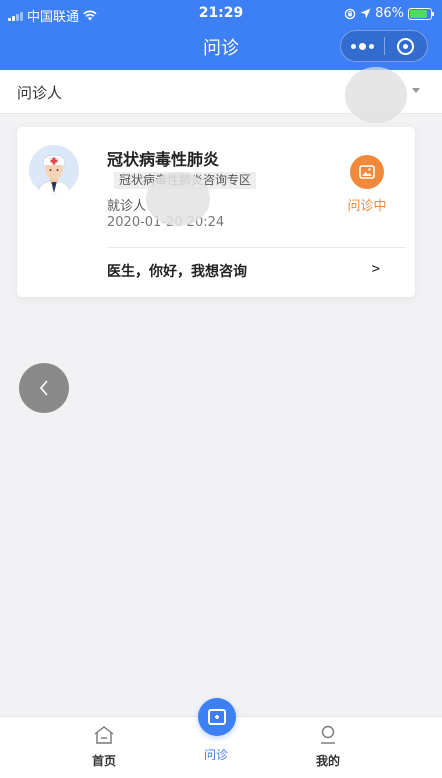 The image size is (442, 778). I want to click on home-icon, so click(104, 735).